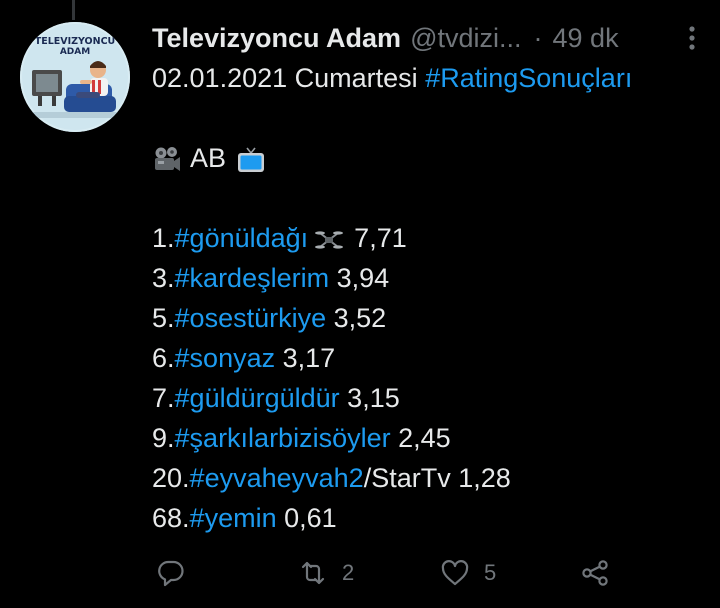  What do you see at coordinates (163, 278) in the screenshot?
I see `rank-number: 3.` at bounding box center [163, 278].